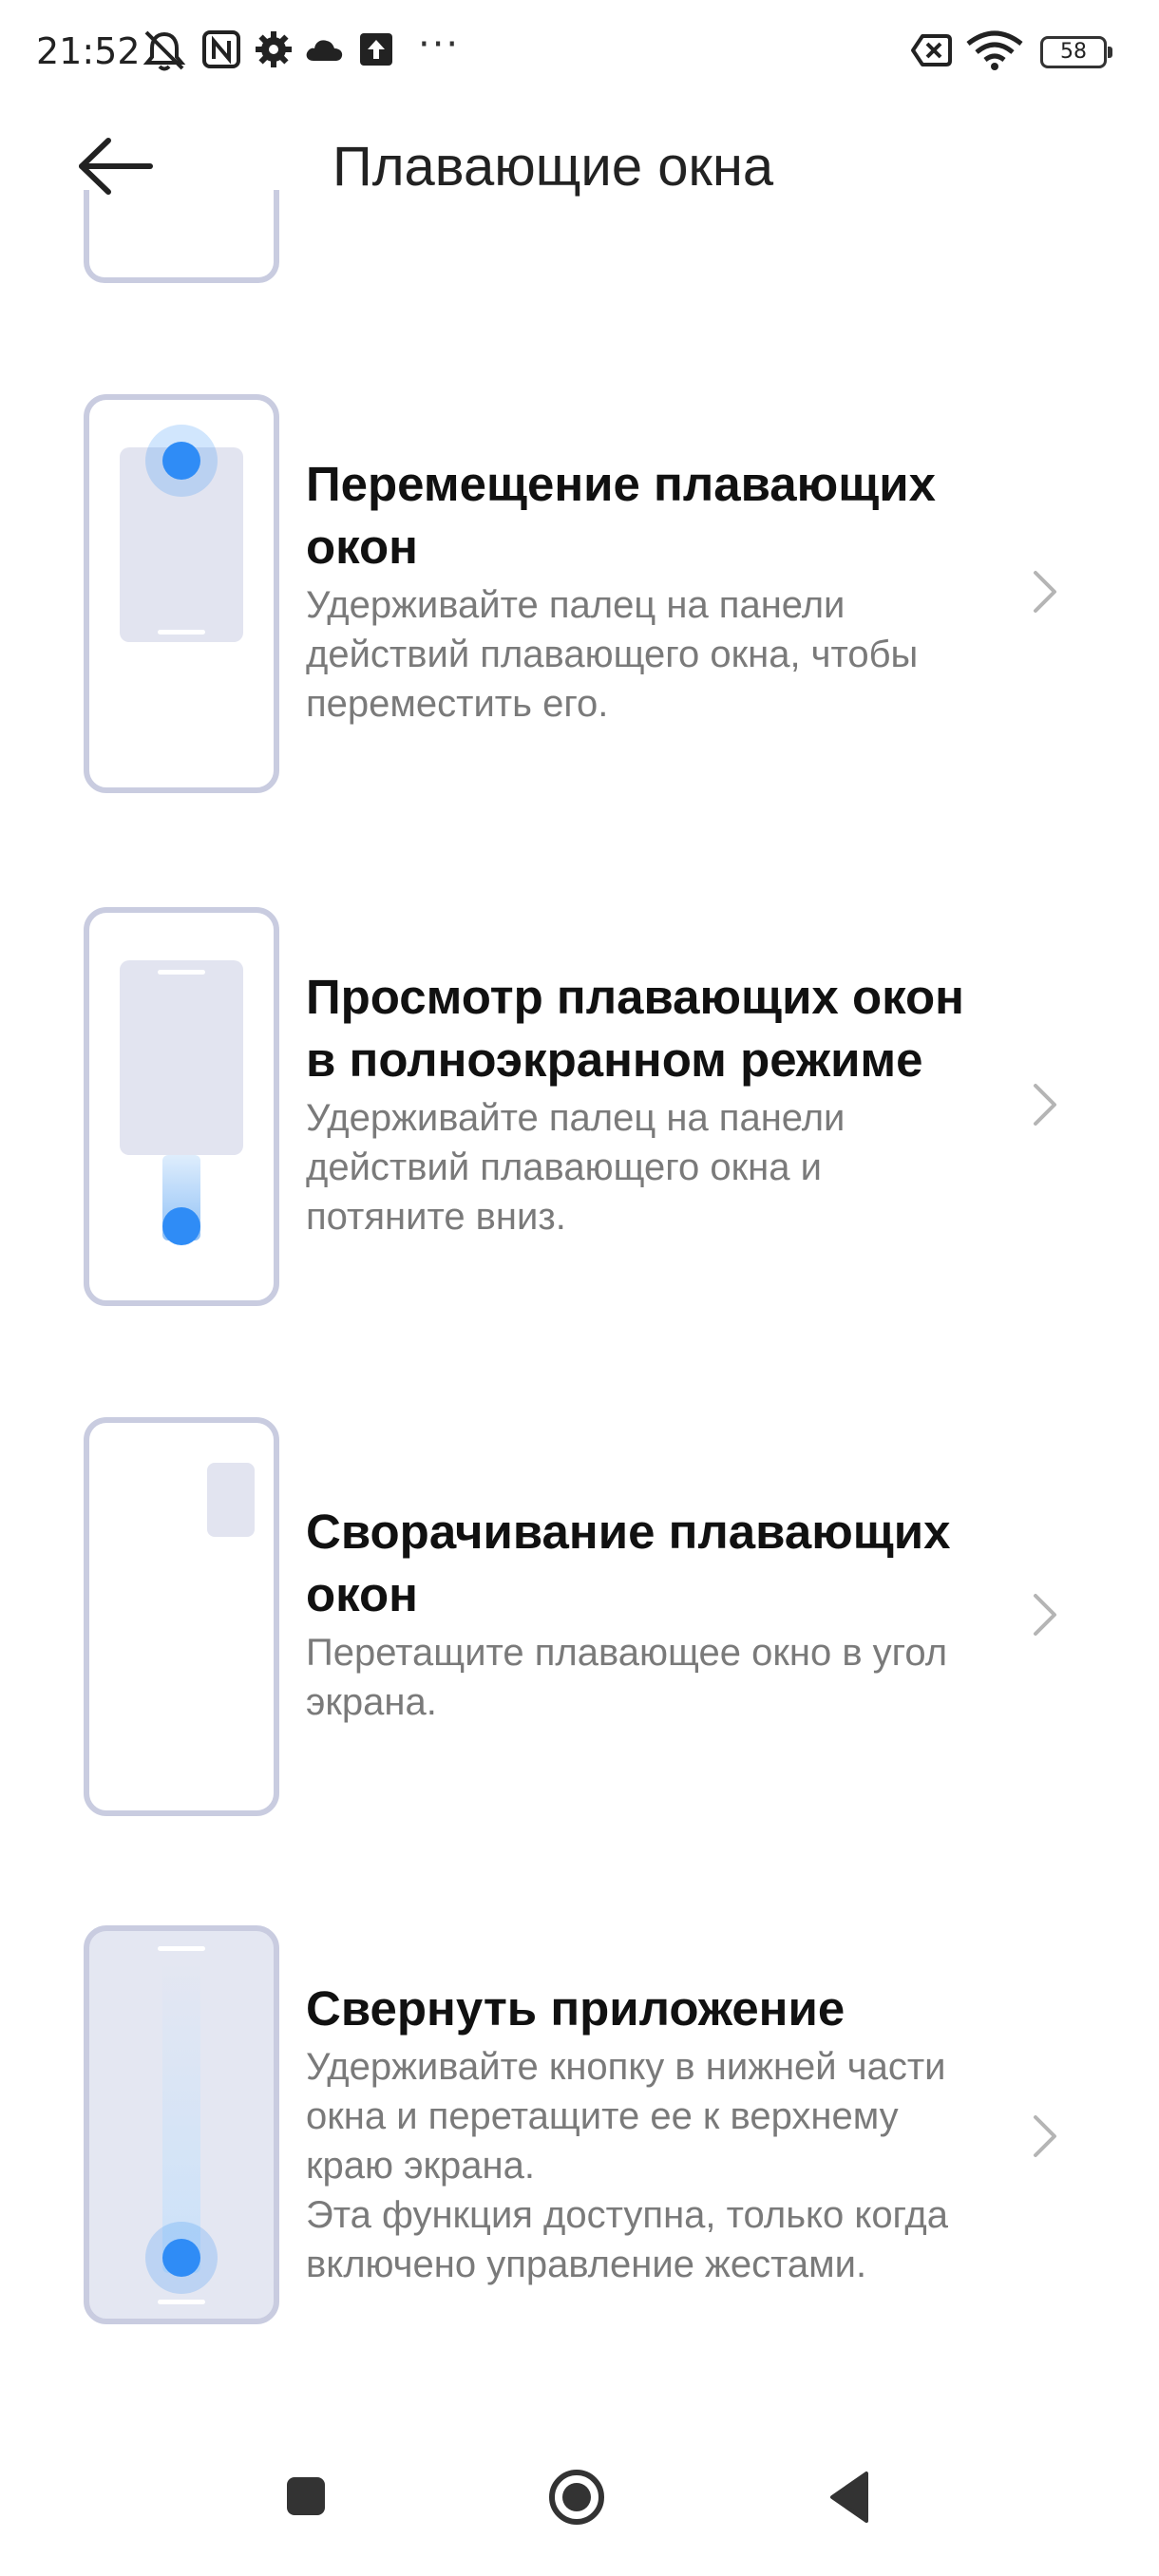 The height and width of the screenshot is (2576, 1159). What do you see at coordinates (553, 167) in the screenshot?
I see `page-title: Плавающие окна` at bounding box center [553, 167].